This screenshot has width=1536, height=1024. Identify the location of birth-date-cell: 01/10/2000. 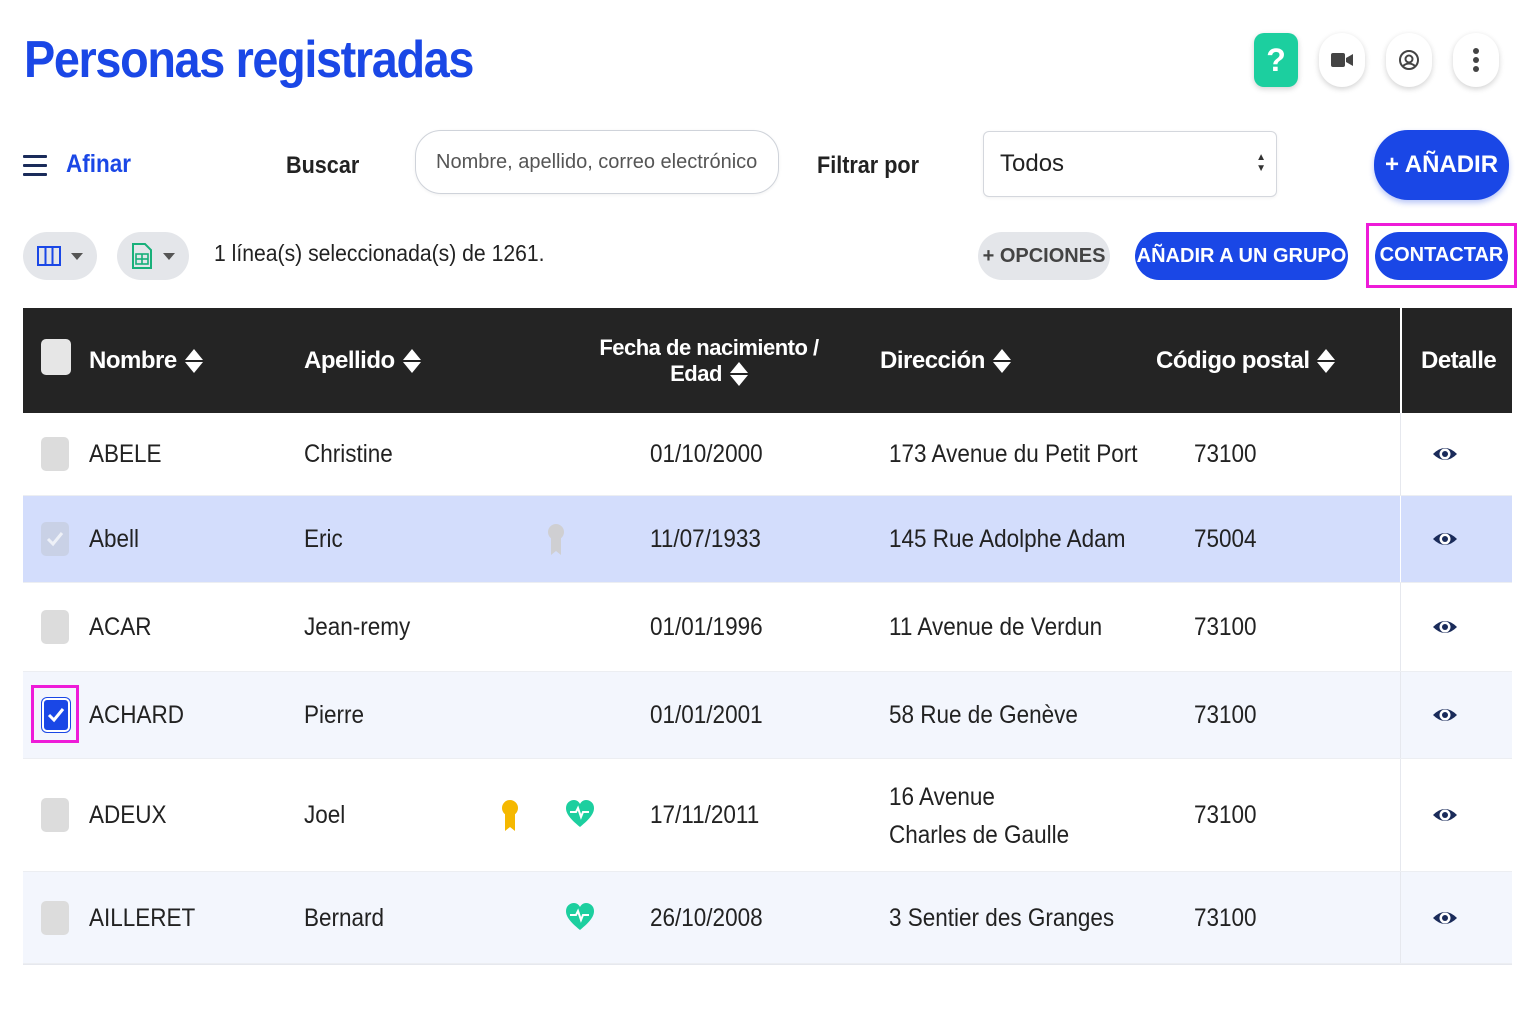
(706, 454).